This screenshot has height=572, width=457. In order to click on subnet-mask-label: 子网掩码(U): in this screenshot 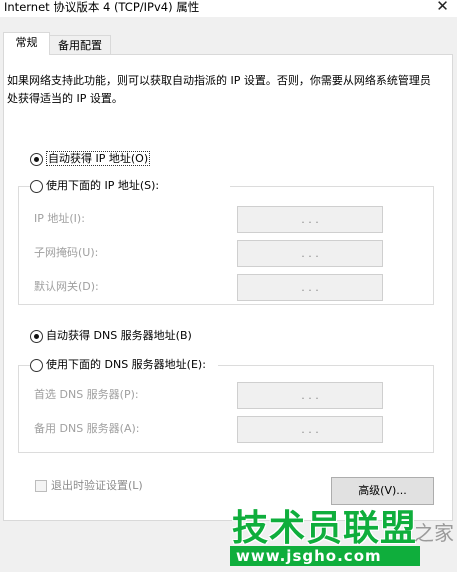, I will do `click(66, 252)`.